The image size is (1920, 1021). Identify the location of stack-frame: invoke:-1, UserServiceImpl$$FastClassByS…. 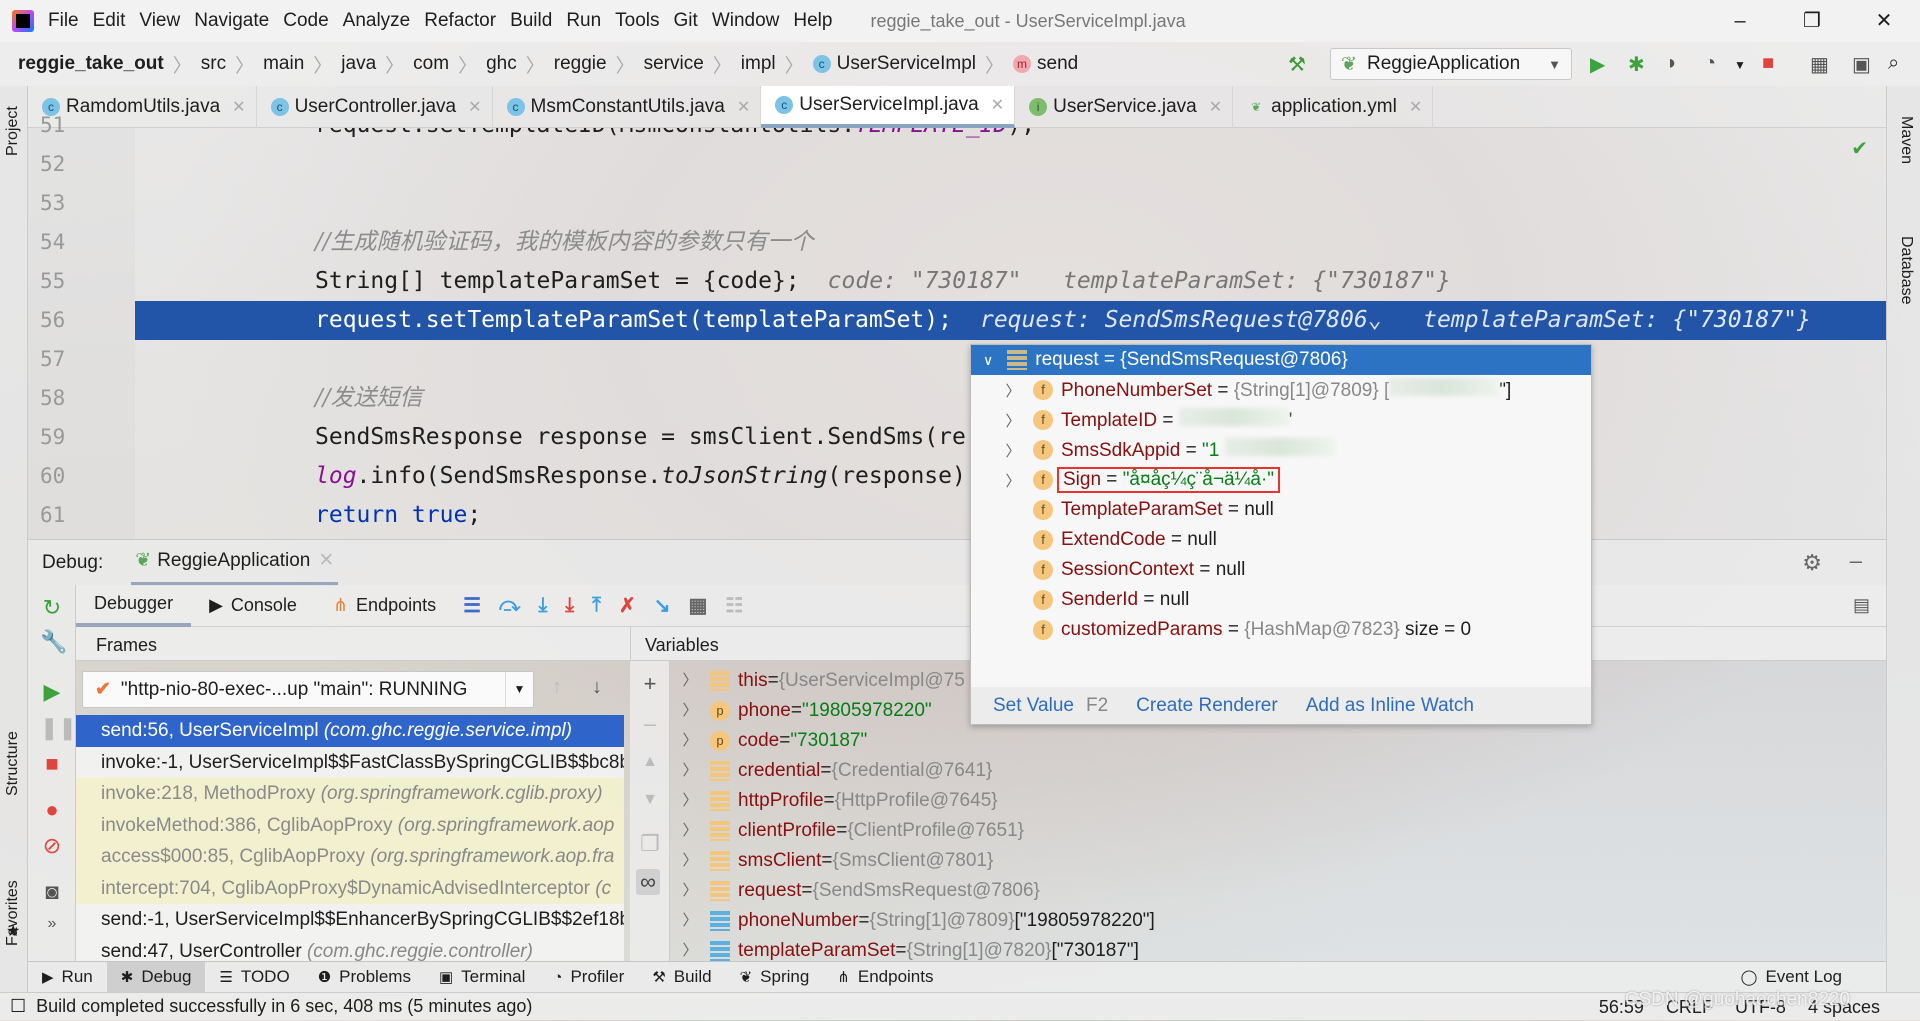
(350, 762).